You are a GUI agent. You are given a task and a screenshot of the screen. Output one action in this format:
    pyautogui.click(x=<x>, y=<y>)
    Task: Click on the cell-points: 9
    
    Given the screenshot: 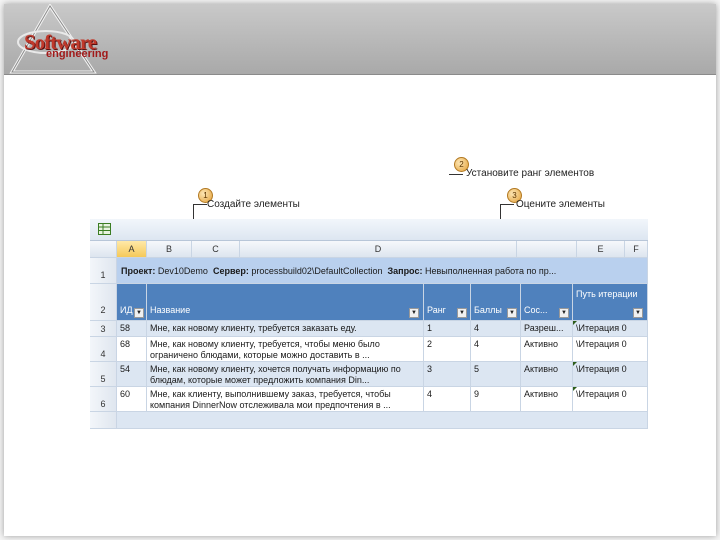 What is the action you would take?
    pyautogui.click(x=496, y=399)
    